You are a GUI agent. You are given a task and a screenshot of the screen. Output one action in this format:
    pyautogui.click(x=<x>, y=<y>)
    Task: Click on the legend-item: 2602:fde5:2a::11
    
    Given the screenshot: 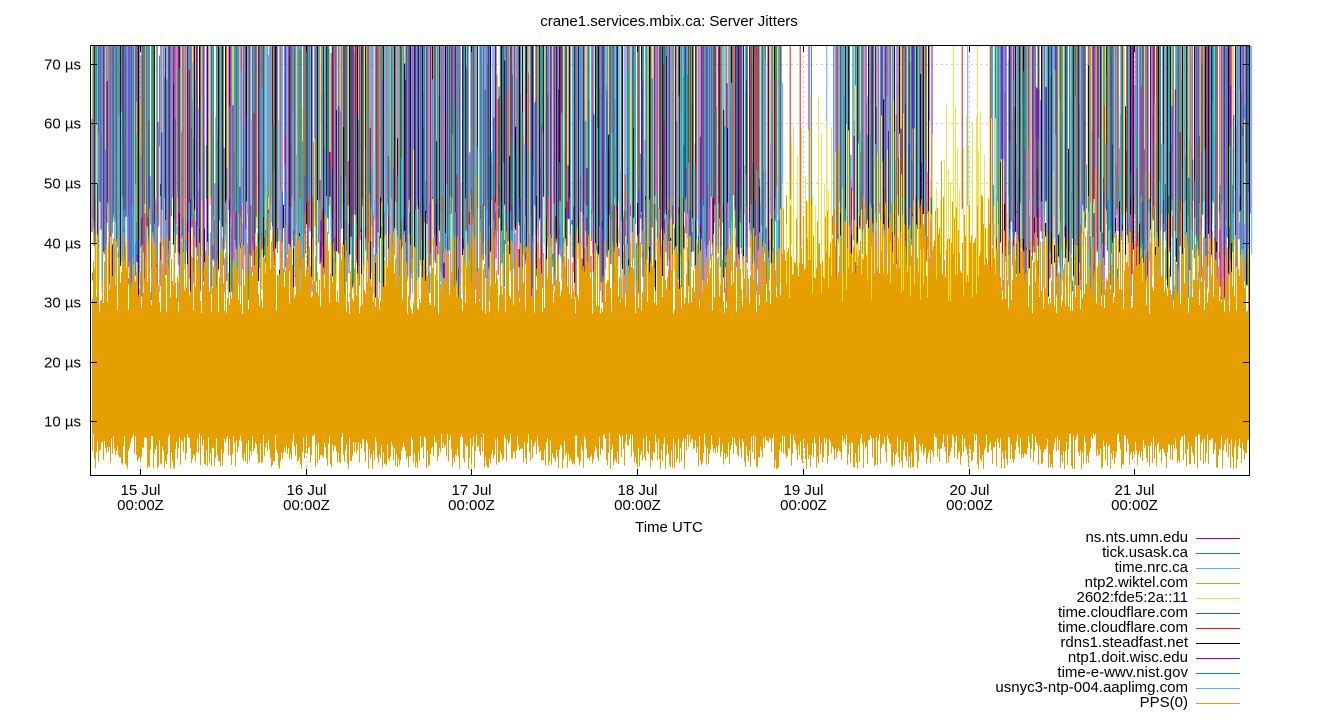 What is the action you would take?
    pyautogui.click(x=990, y=597)
    